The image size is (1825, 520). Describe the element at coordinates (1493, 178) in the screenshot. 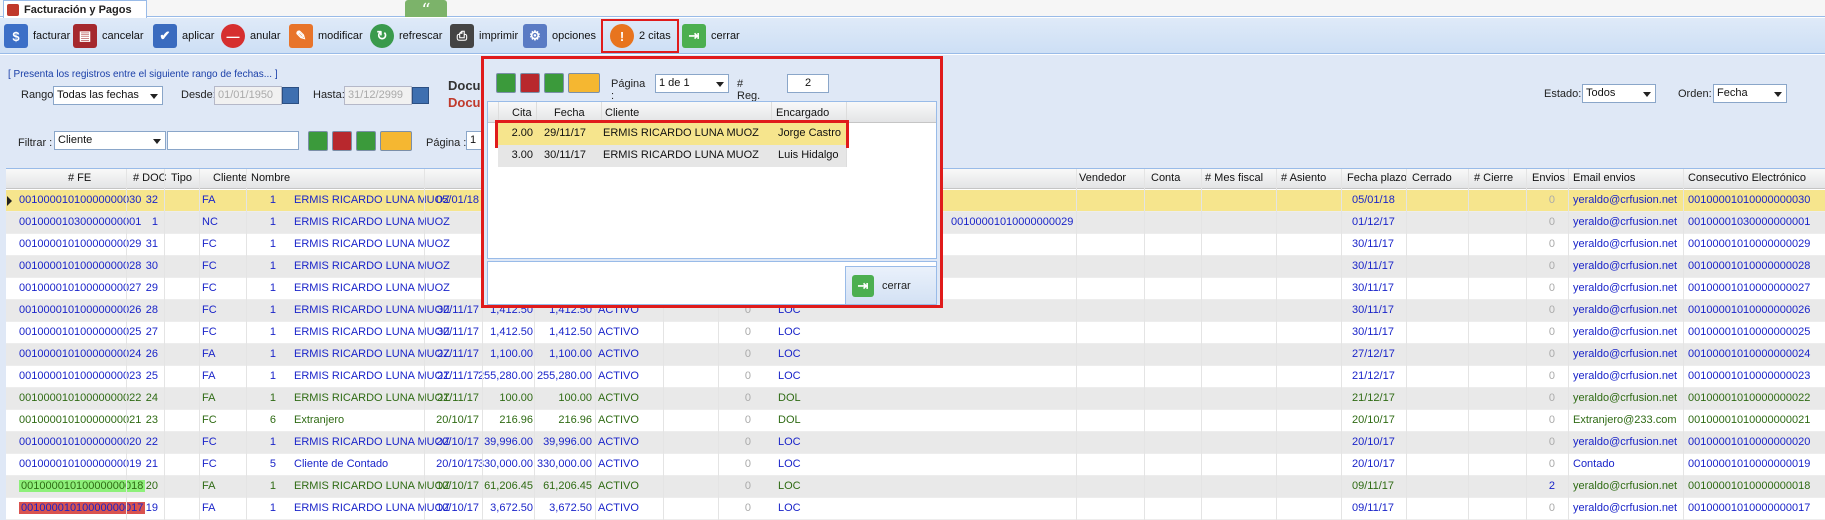

I see `grid-col-header: # Cierre` at that location.